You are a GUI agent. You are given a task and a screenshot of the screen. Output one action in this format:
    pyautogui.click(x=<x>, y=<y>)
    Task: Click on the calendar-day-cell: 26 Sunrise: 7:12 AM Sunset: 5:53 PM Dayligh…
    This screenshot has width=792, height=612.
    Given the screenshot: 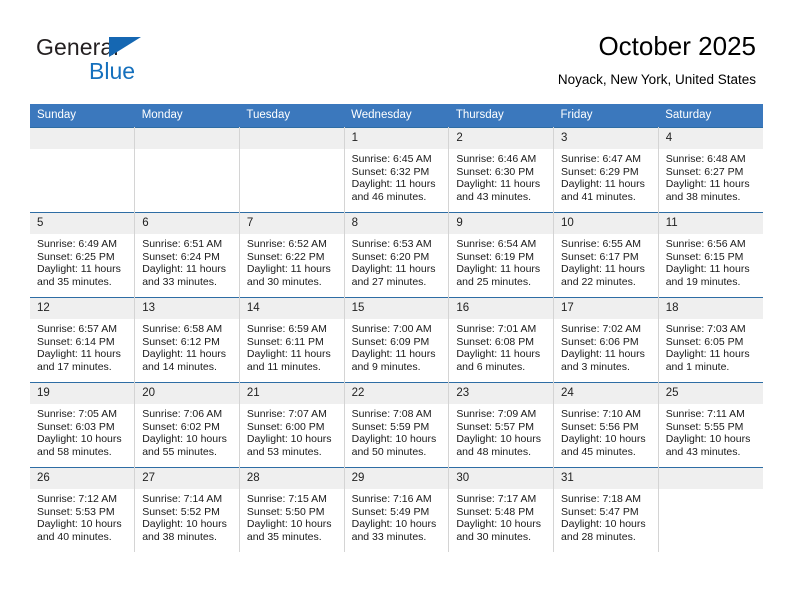 What is the action you would take?
    pyautogui.click(x=83, y=509)
    